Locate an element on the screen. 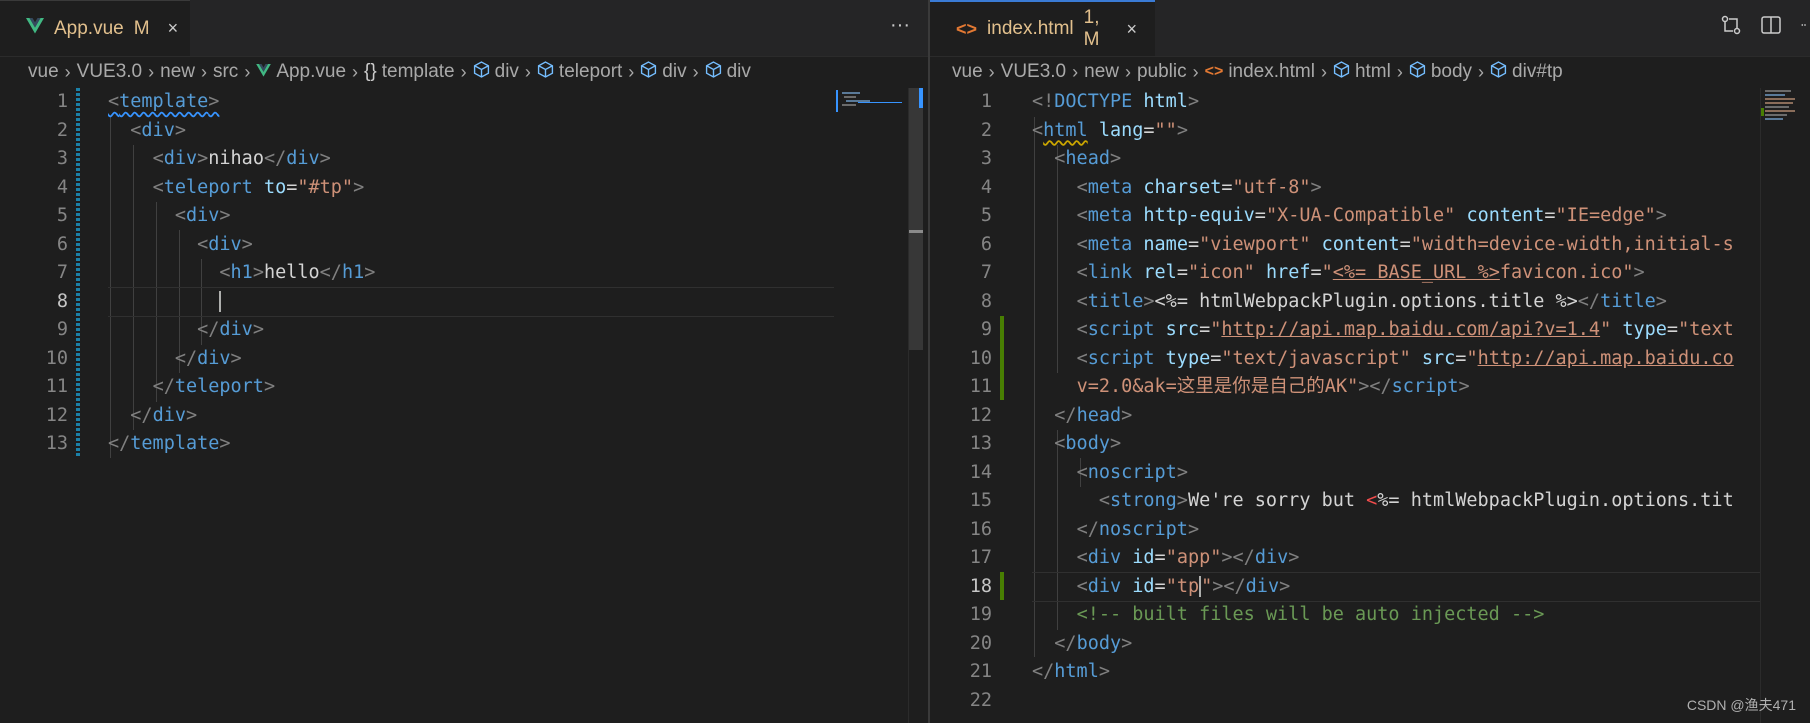 This screenshot has width=1810, height=723. tab-app-vue: App.vue M × is located at coordinates (95, 28).